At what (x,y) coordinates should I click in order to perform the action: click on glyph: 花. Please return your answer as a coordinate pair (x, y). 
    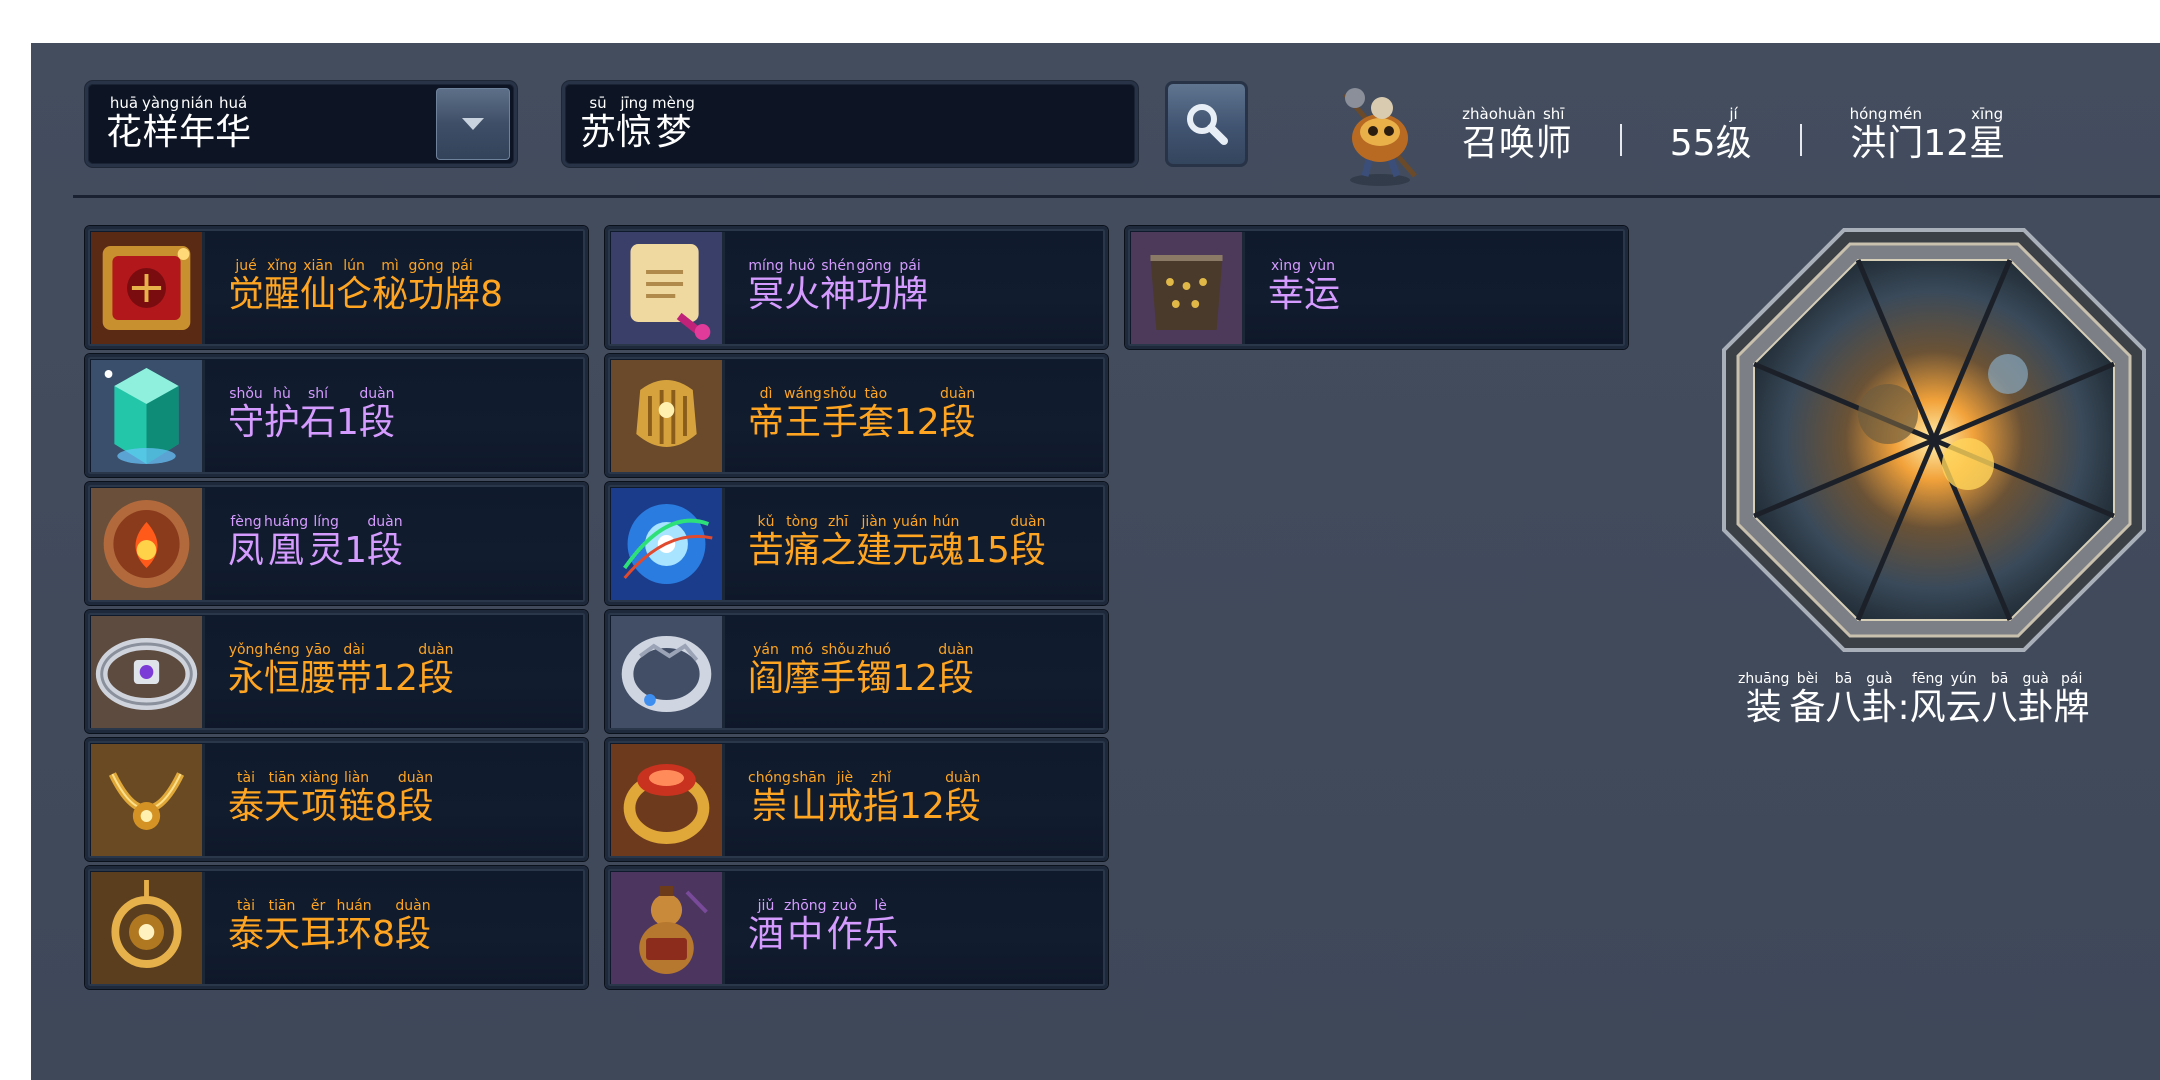
    Looking at the image, I should click on (124, 132).